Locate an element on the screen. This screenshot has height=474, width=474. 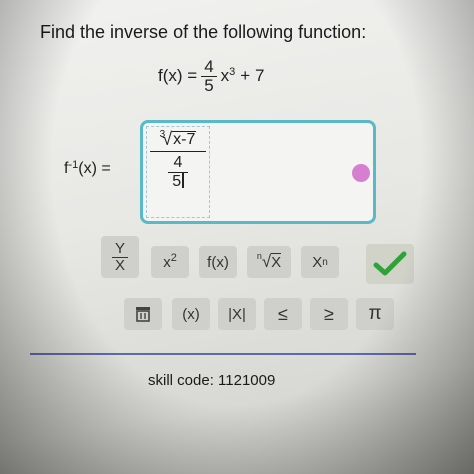
function-key-label: f(x) is located at coordinates (218, 262).